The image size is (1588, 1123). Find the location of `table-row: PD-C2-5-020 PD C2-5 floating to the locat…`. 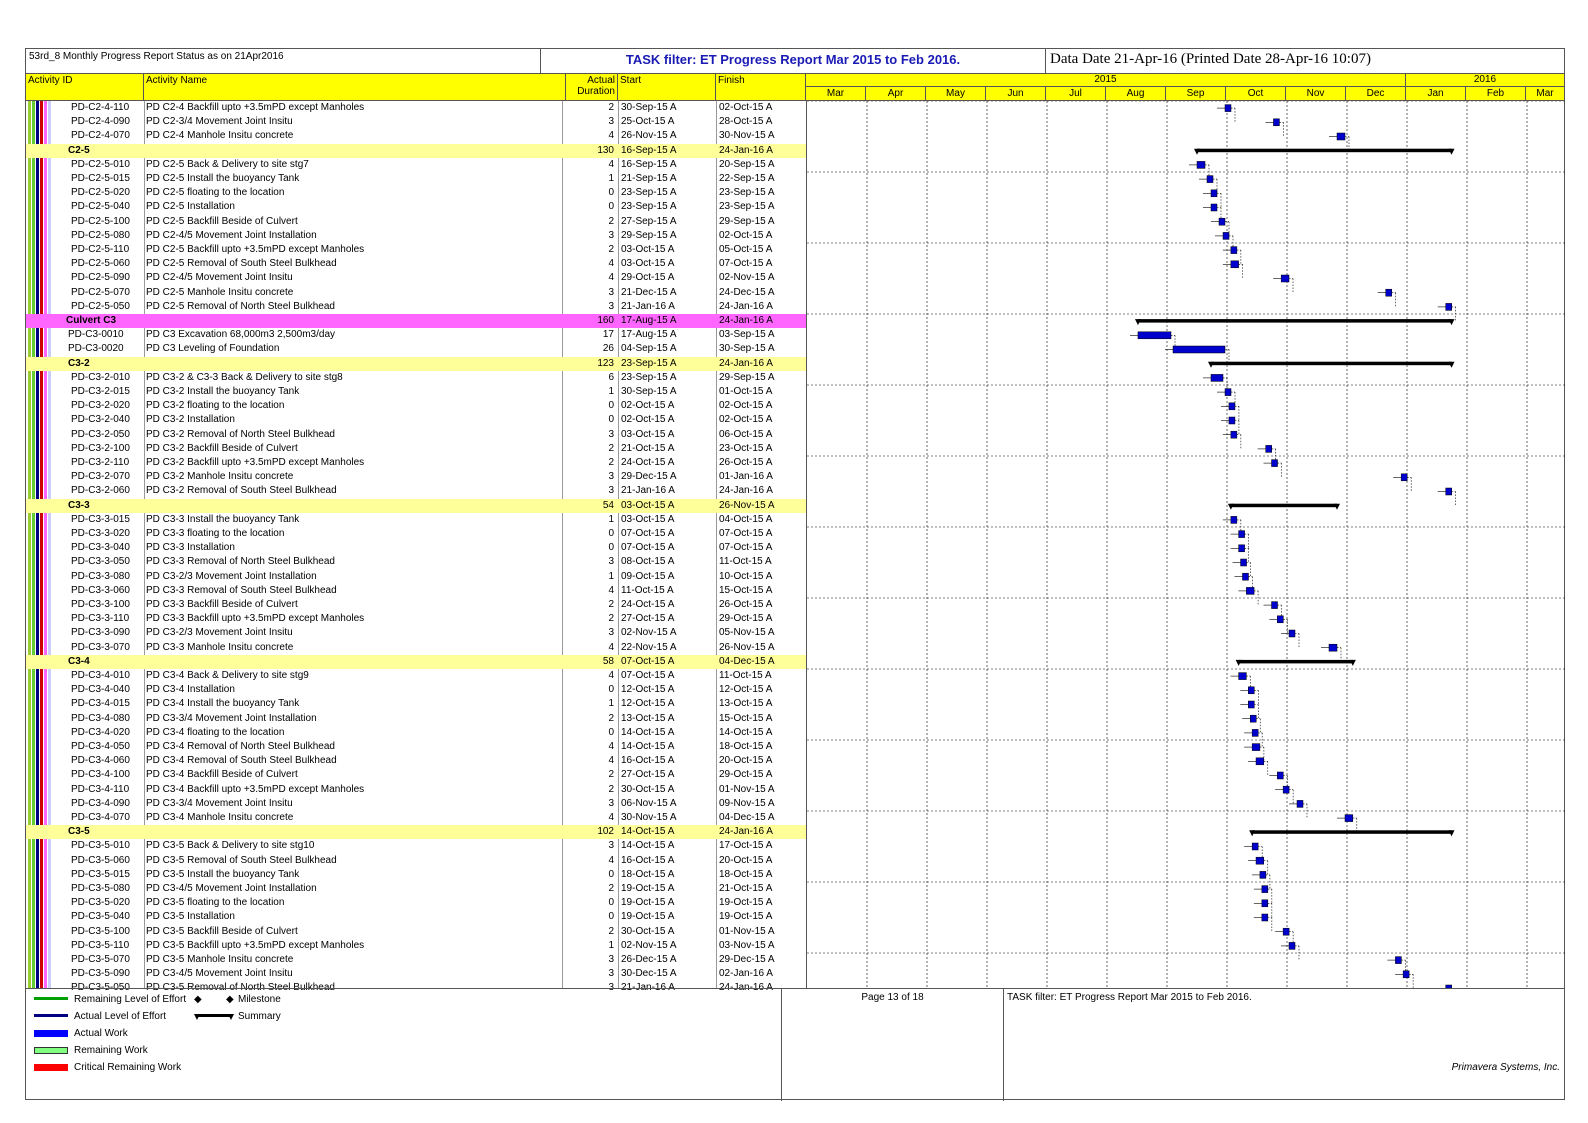

table-row: PD-C2-5-020 PD C2-5 floating to the locat… is located at coordinates (416, 193).